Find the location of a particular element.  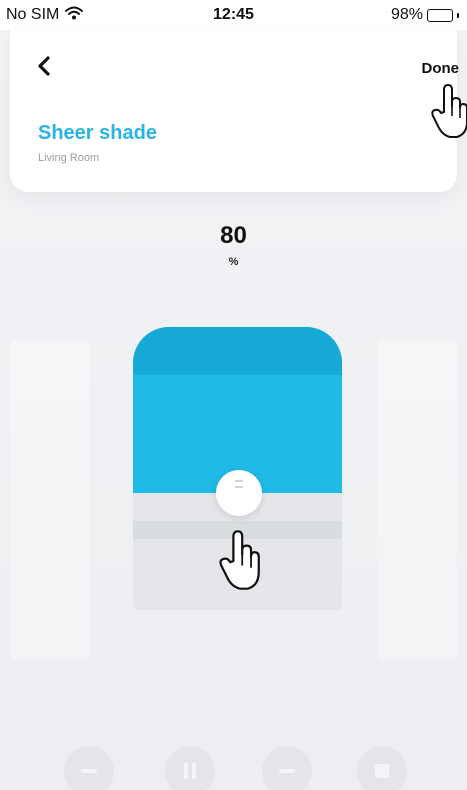

status-left: No SIM is located at coordinates (45, 15).